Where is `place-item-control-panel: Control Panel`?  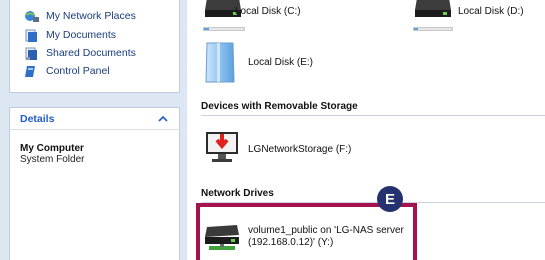 place-item-control-panel: Control Panel is located at coordinates (67, 71).